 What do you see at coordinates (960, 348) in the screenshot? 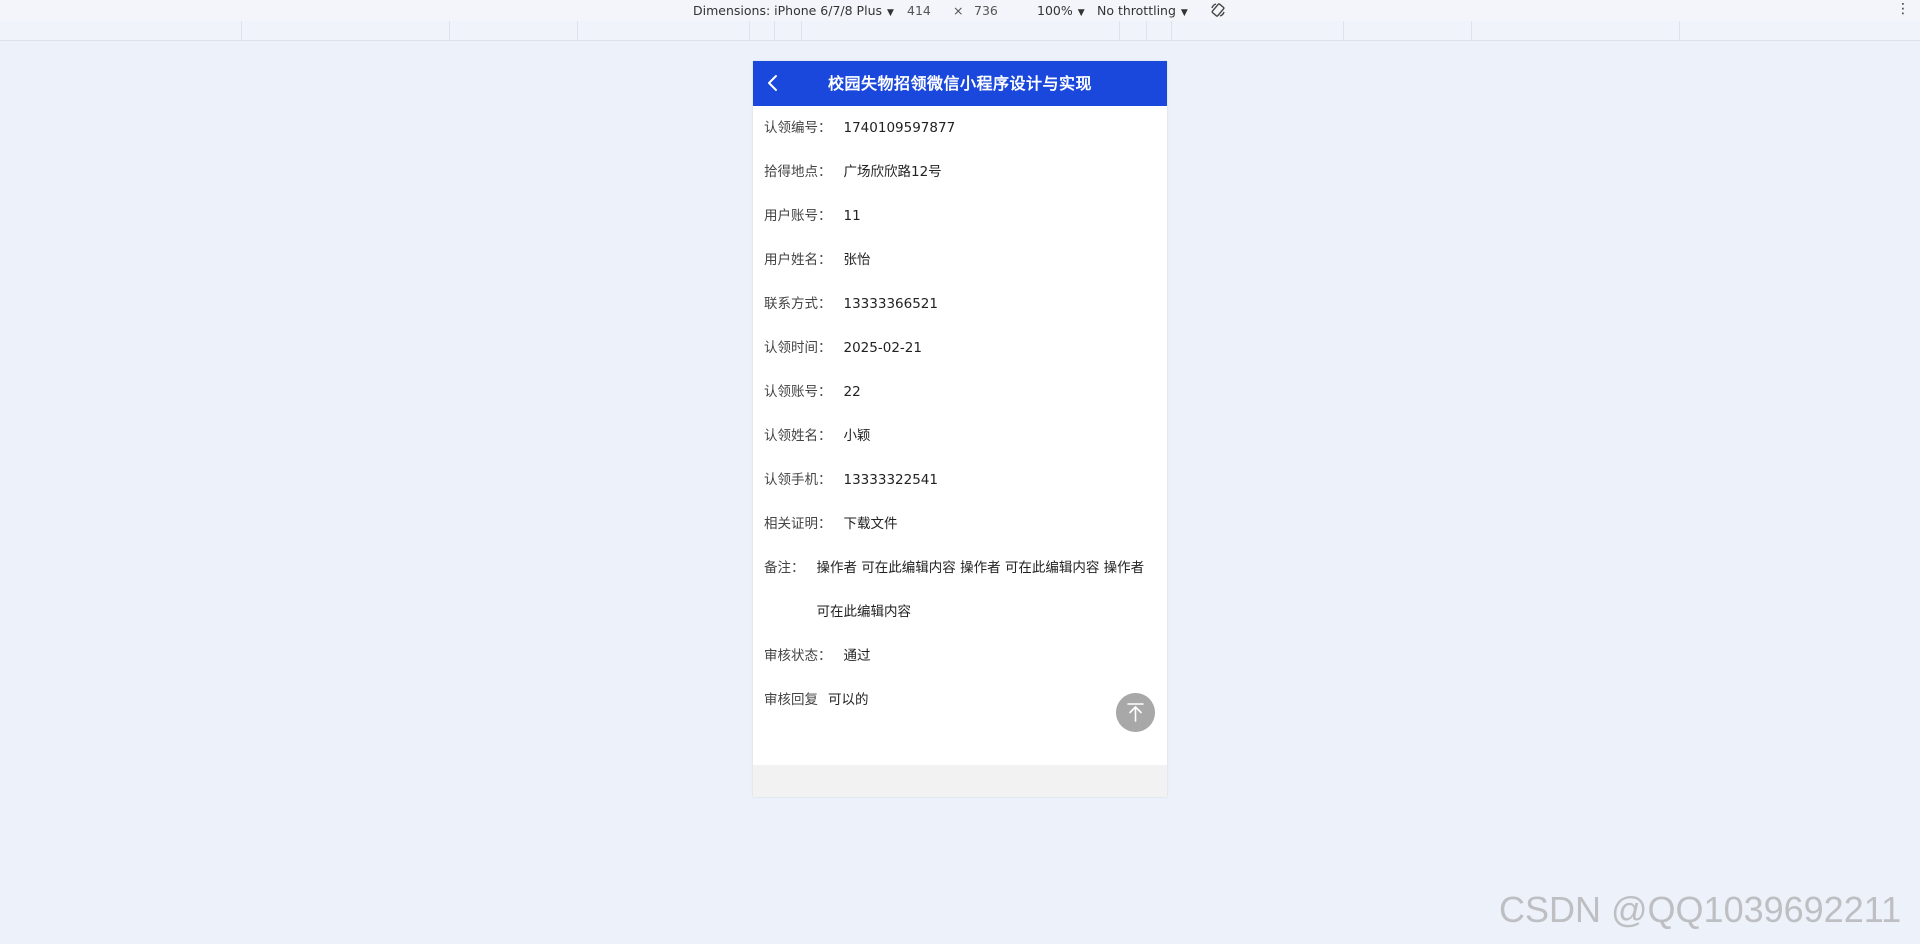
I see `detail-row-claim-time: 认领时间： 2025-02-21` at bounding box center [960, 348].